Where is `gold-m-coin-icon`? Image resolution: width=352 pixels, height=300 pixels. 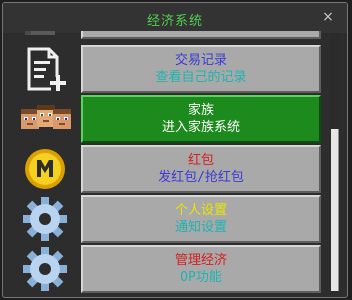
gold-m-coin-icon is located at coordinates (45, 169).